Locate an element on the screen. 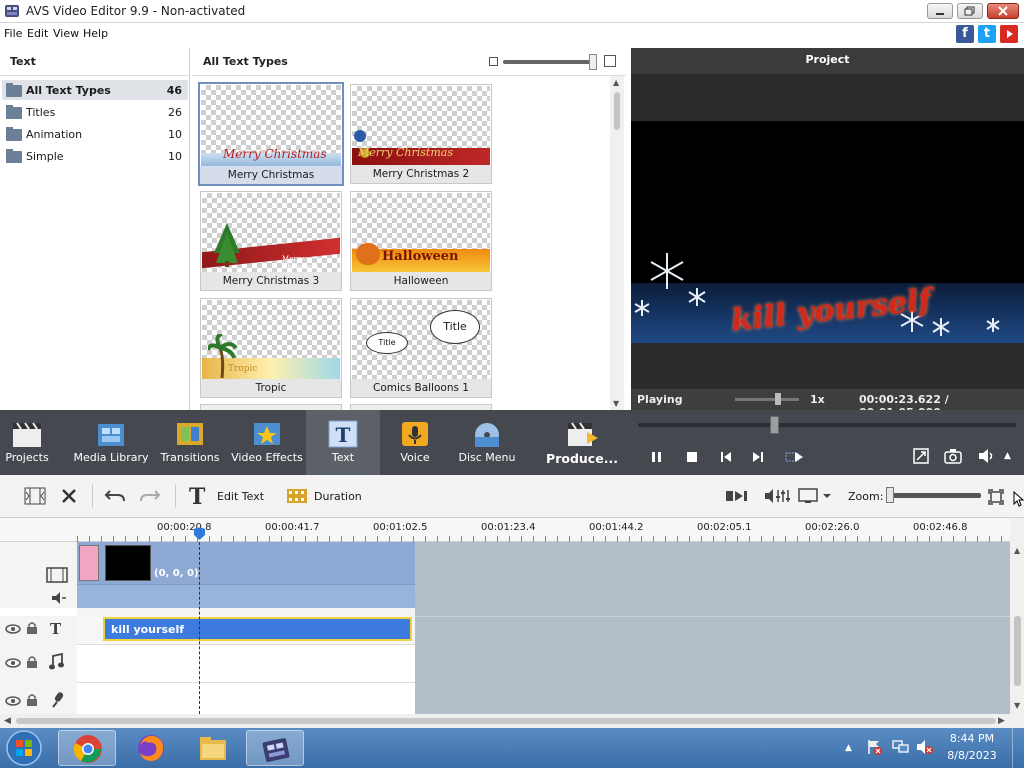 This screenshot has height=768, width=1024. category-titles: Titles 26 is located at coordinates (95, 112).